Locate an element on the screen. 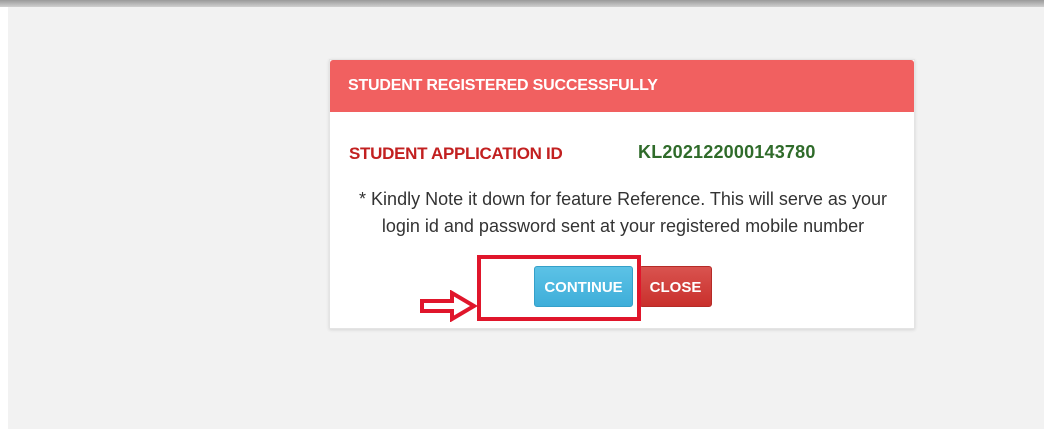  modal-header: STUDENT REGISTERED SUCCESSFULLY is located at coordinates (622, 86).